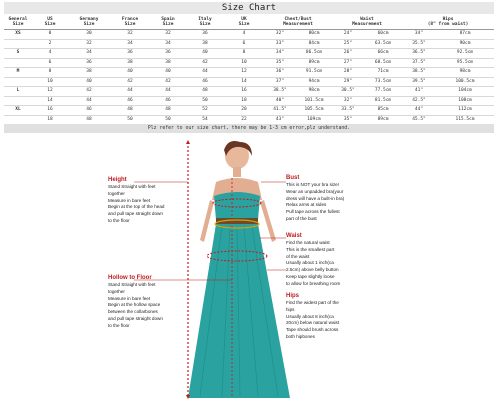  Describe the element at coordinates (50, 34) in the screenshot. I see `table-cell: 0` at that location.